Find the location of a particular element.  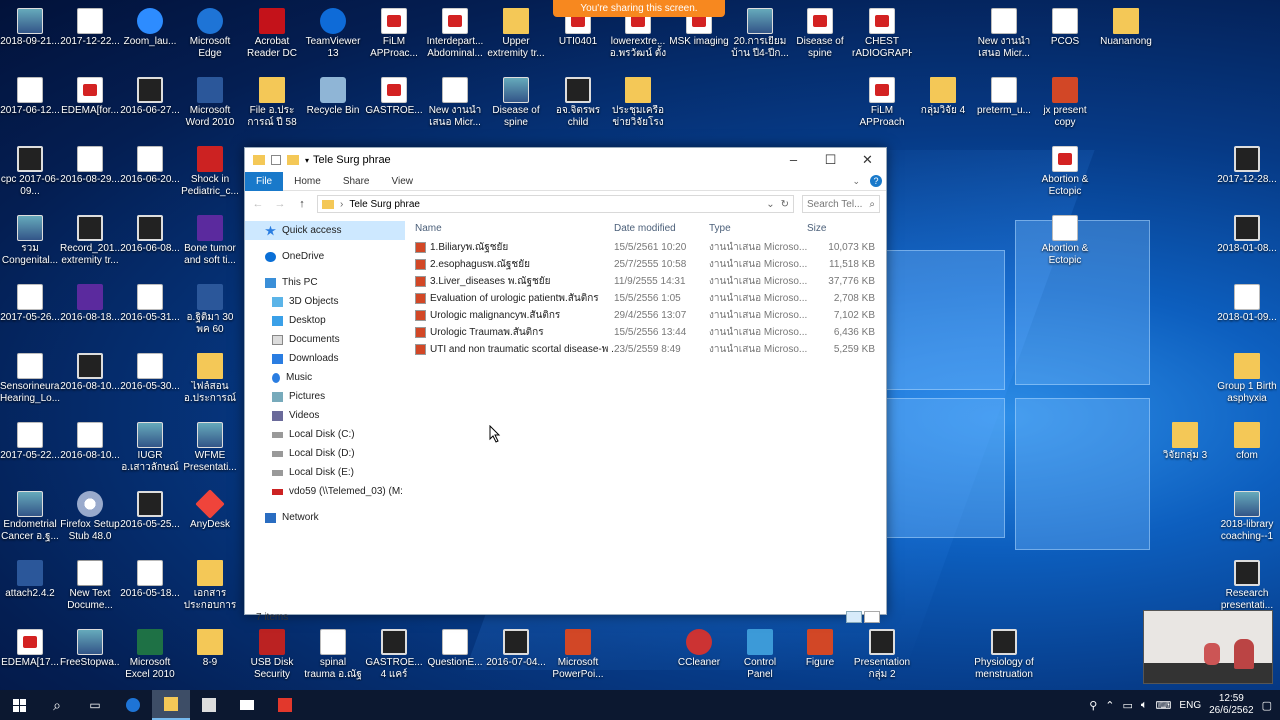

desktop-icon: Control Panel is located at coordinates (760, 658).